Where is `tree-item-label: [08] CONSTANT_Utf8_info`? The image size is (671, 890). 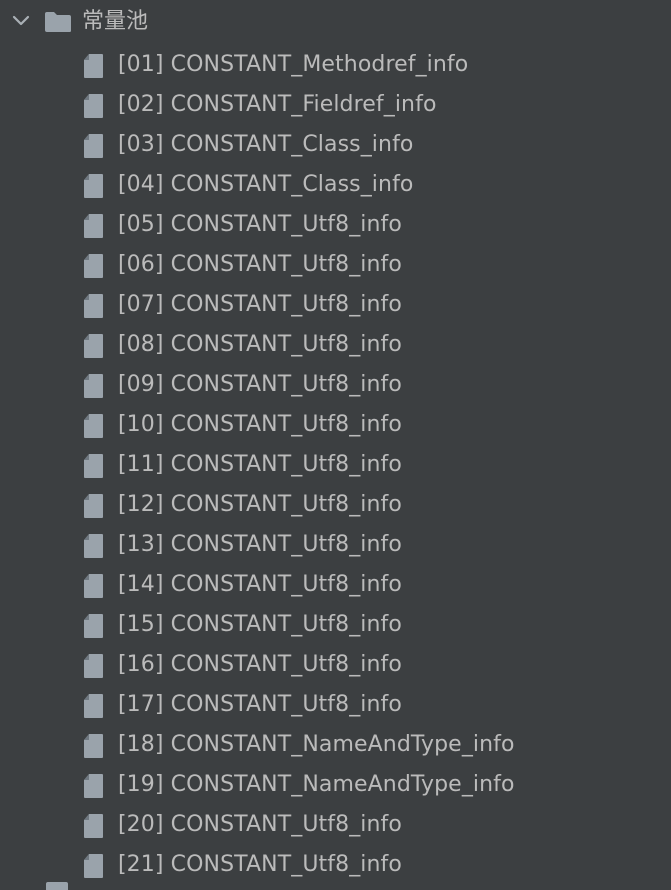 tree-item-label: [08] CONSTANT_Utf8_info is located at coordinates (260, 344).